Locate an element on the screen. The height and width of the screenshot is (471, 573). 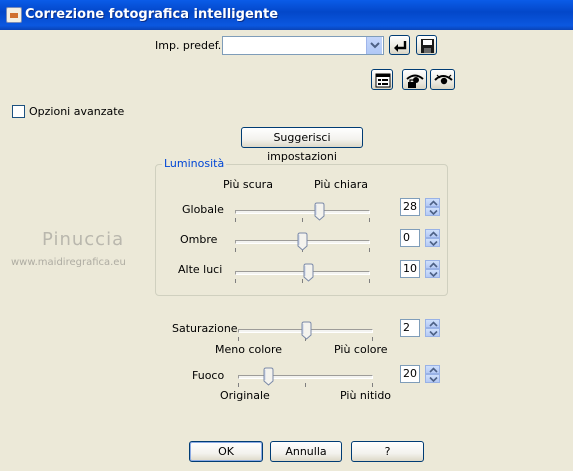
shadows-label: Ombre is located at coordinates (199, 239).